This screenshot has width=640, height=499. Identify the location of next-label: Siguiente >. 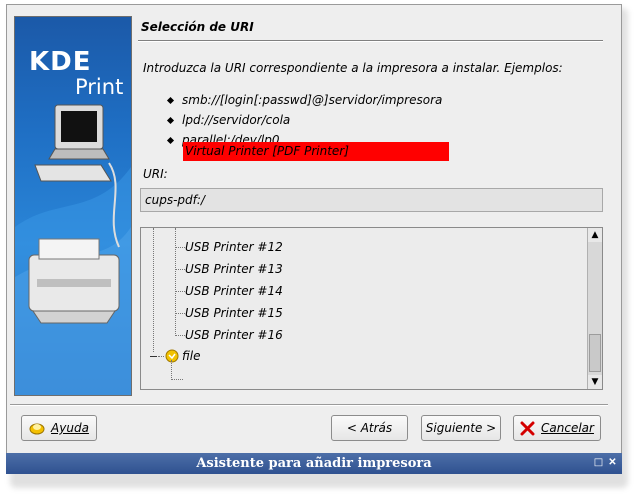
(461, 428).